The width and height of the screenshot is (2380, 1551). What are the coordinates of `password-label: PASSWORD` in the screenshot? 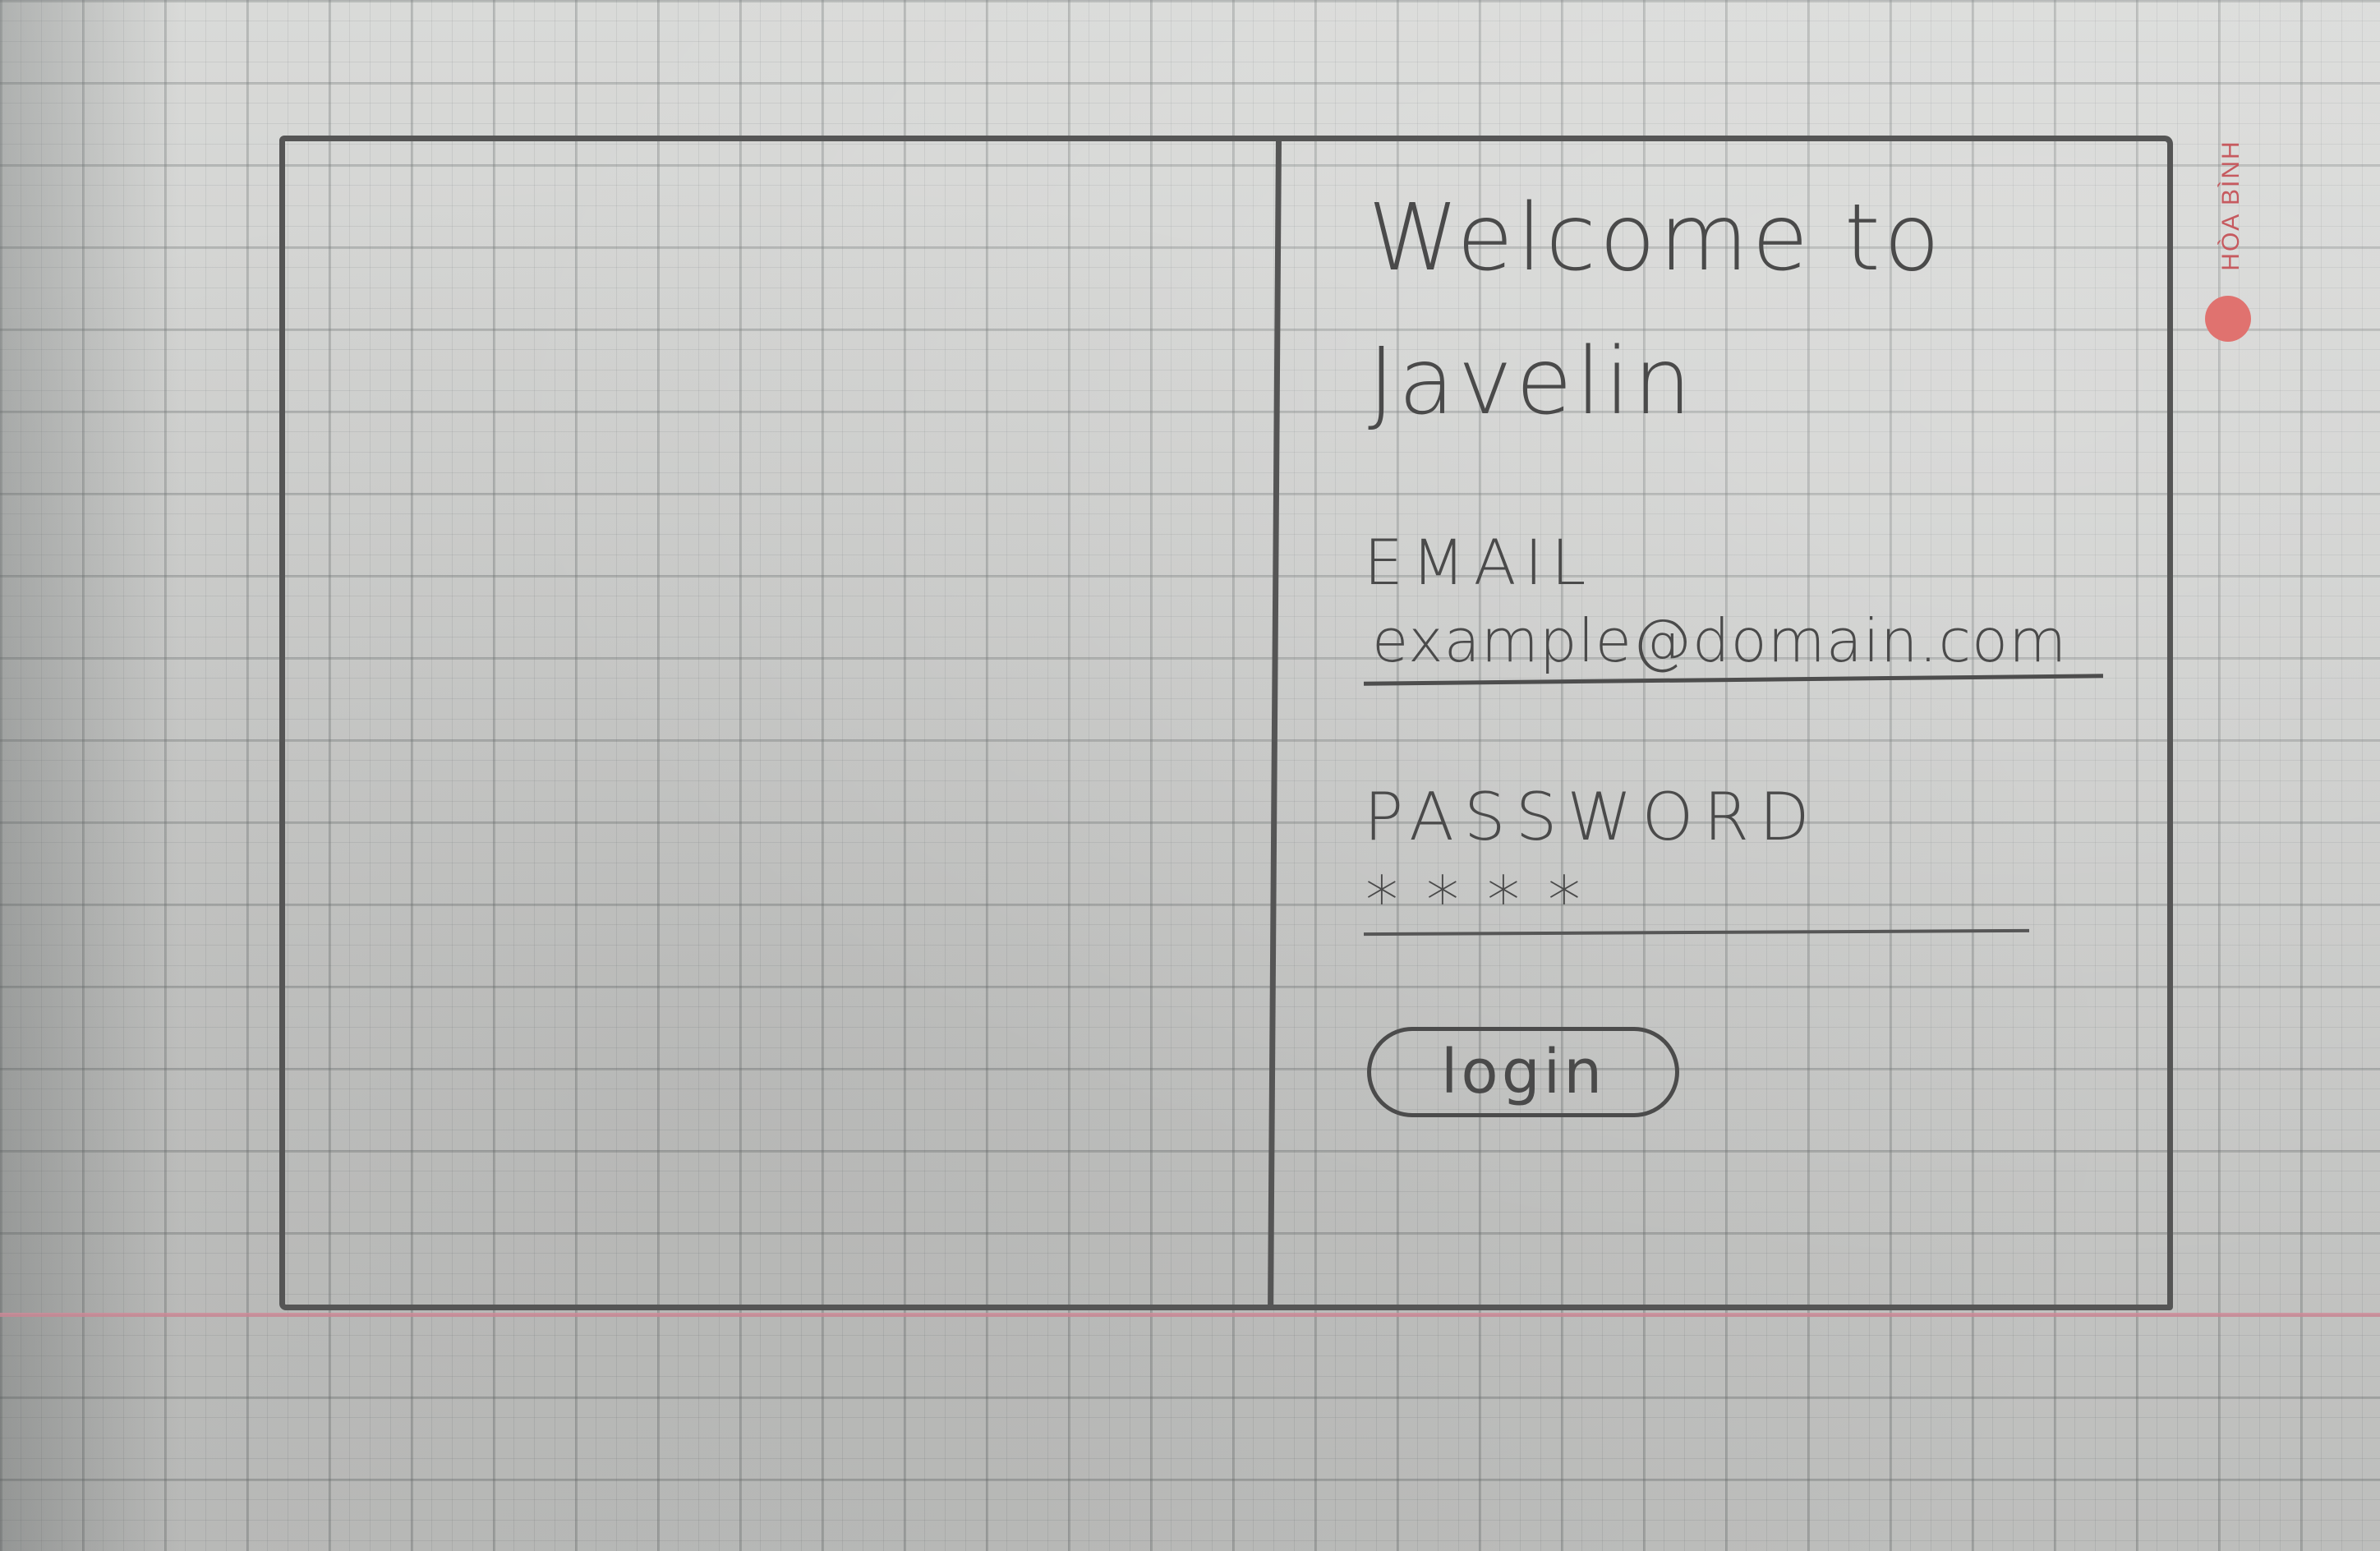 It's located at (1592, 817).